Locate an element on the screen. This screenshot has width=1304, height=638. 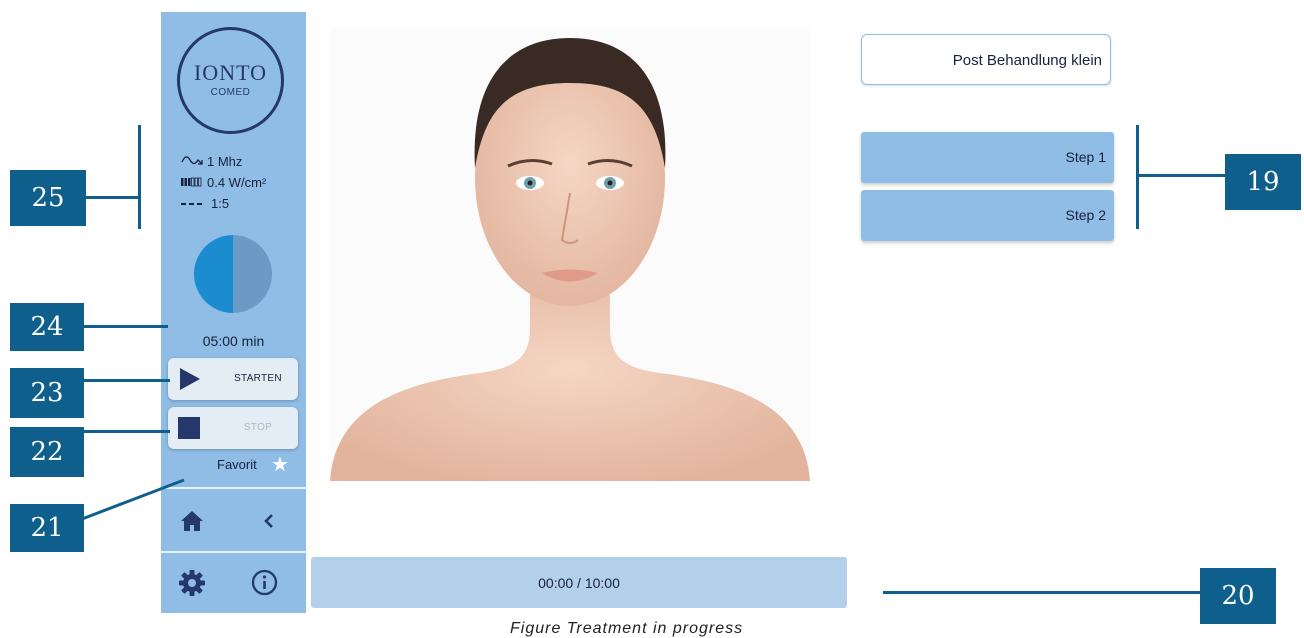
callout-25: 25 is located at coordinates (48, 198).